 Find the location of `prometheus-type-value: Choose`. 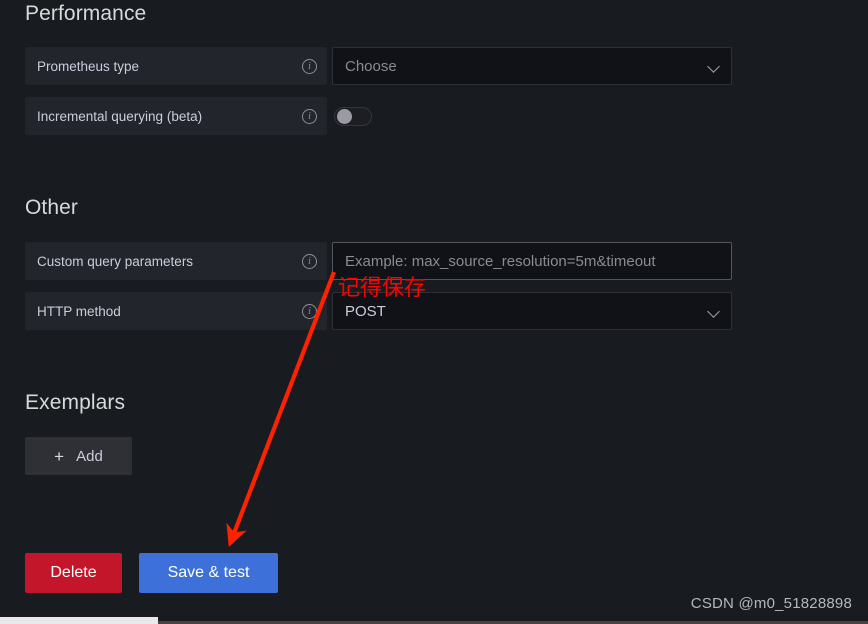

prometheus-type-value: Choose is located at coordinates (371, 66).